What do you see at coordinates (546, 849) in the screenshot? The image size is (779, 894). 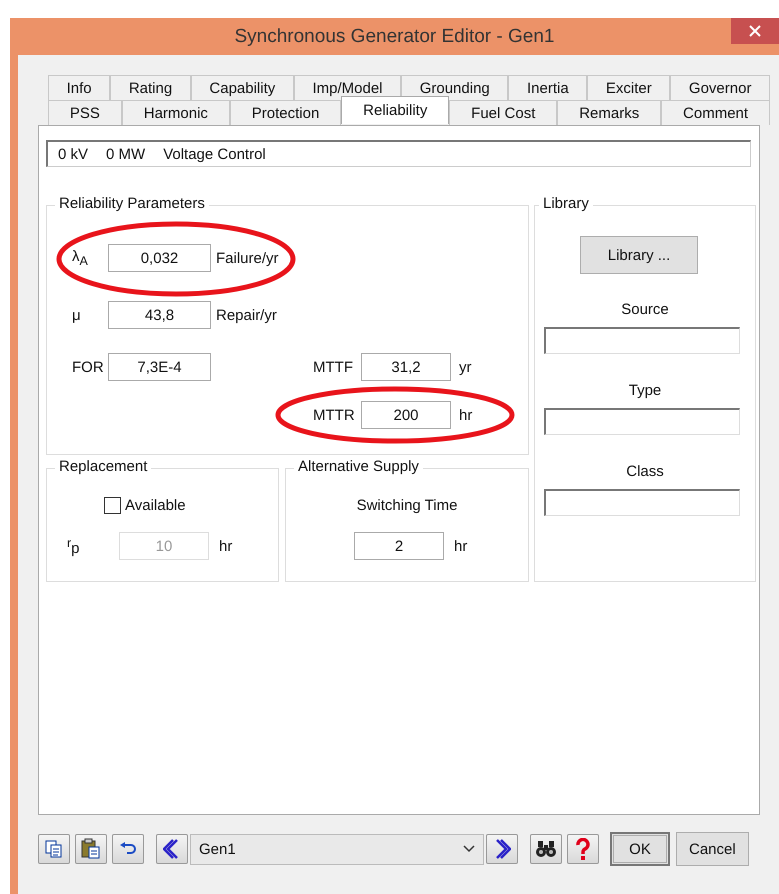 I see `binoculars-icon` at bounding box center [546, 849].